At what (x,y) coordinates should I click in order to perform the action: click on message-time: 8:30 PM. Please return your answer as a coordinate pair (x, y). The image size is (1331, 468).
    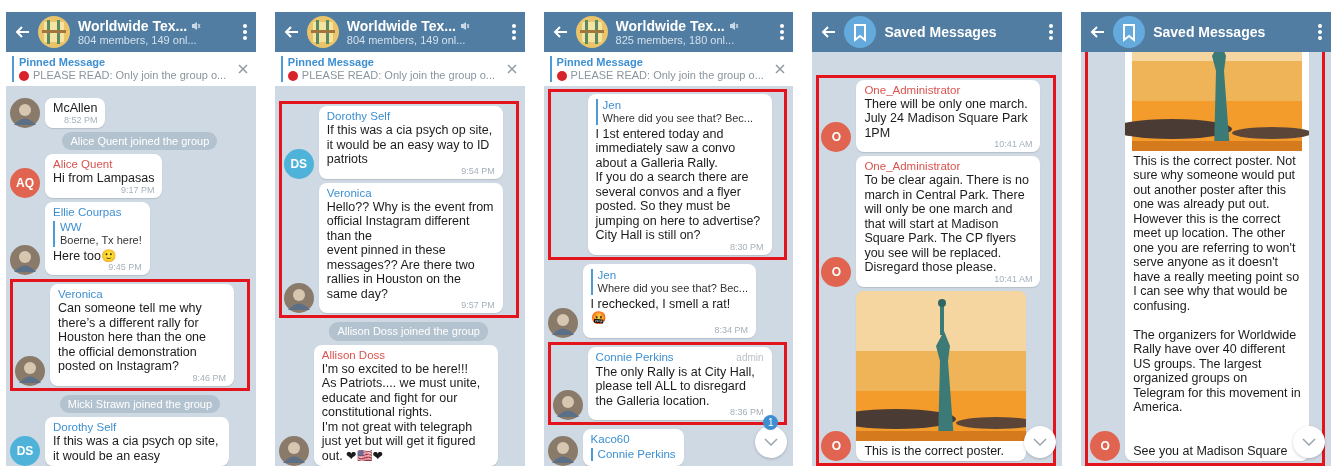
    Looking at the image, I should click on (747, 246).